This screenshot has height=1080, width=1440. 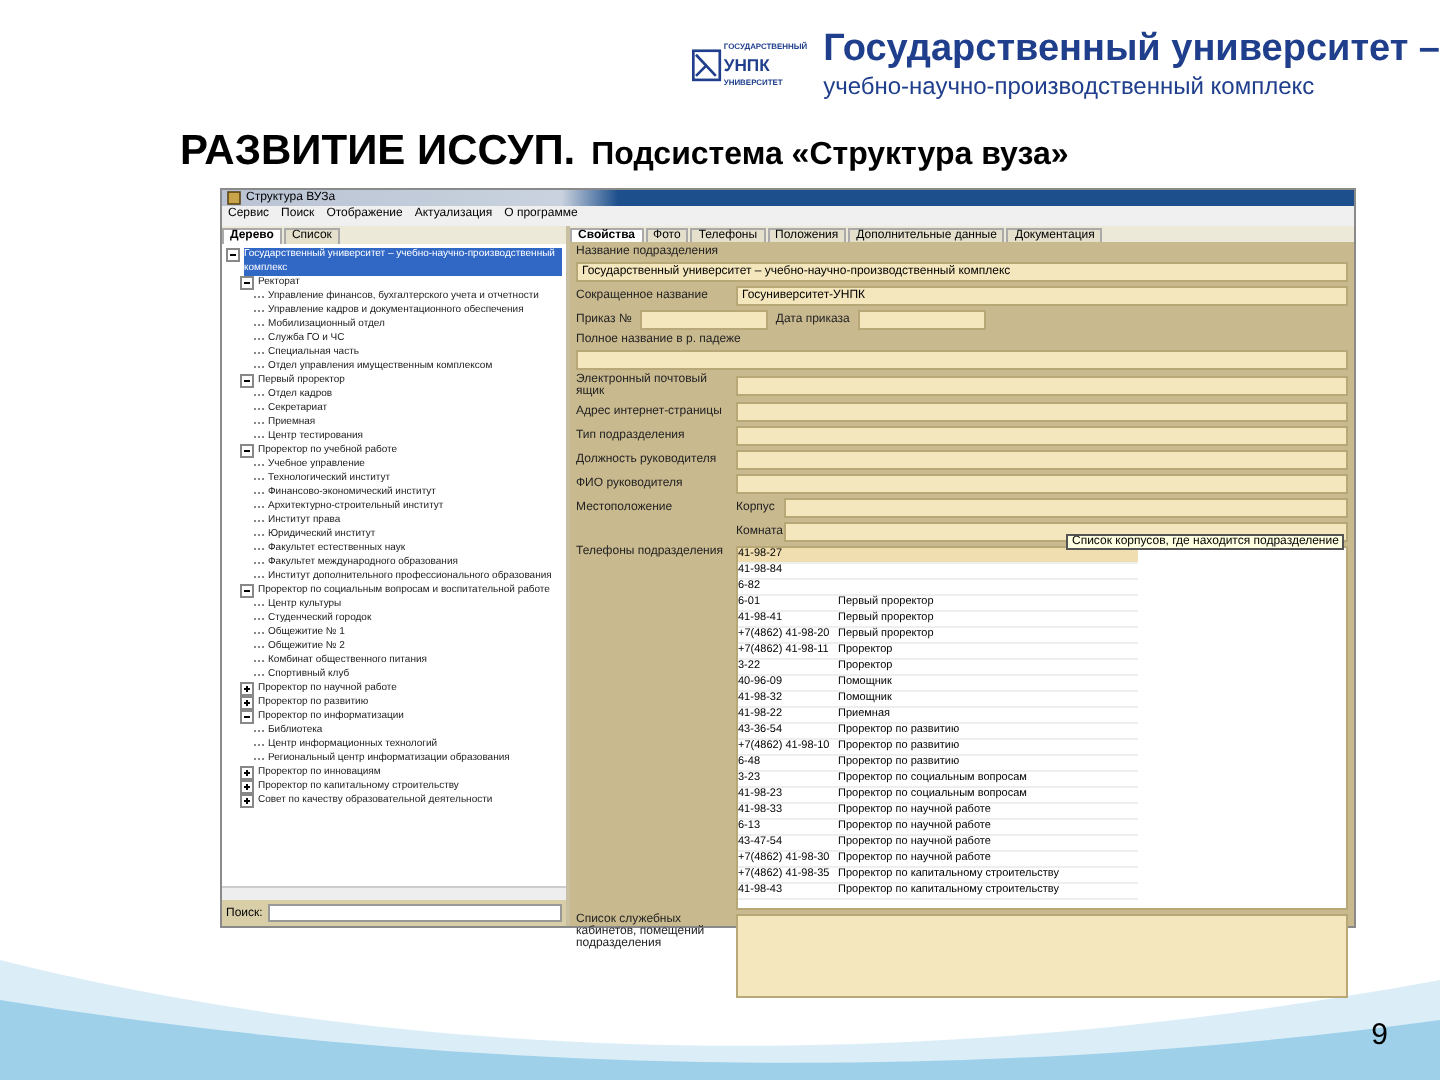 I want to click on horizontal-scrollbar, so click(x=394, y=893).